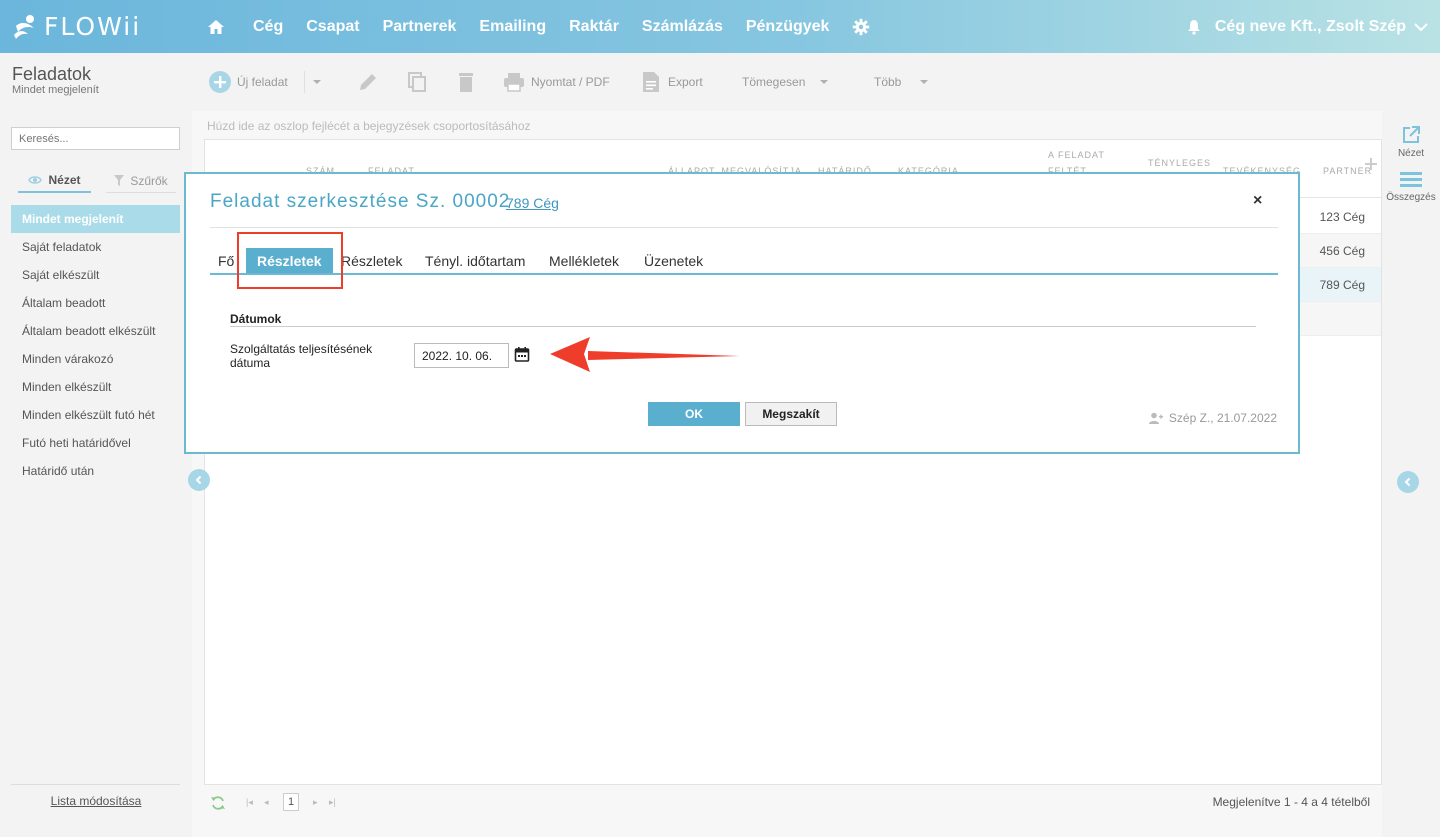 Image resolution: width=1440 pixels, height=837 pixels. Describe the element at coordinates (556, 82) in the screenshot. I see `print-button: Nyomtat / PDF` at that location.